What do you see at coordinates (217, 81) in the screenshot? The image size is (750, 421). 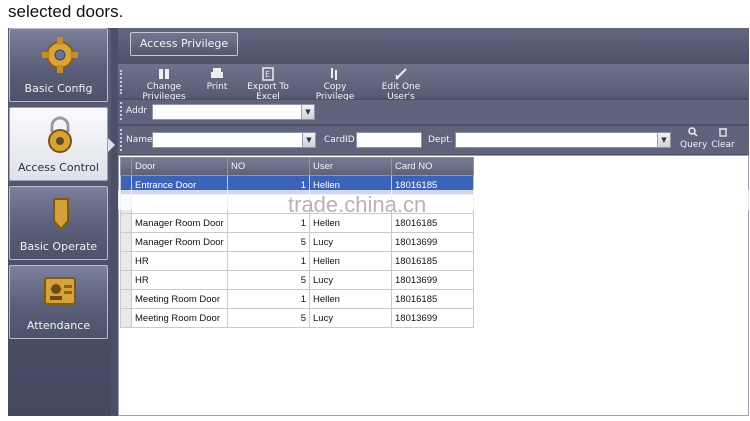 I see `print-button: Print` at bounding box center [217, 81].